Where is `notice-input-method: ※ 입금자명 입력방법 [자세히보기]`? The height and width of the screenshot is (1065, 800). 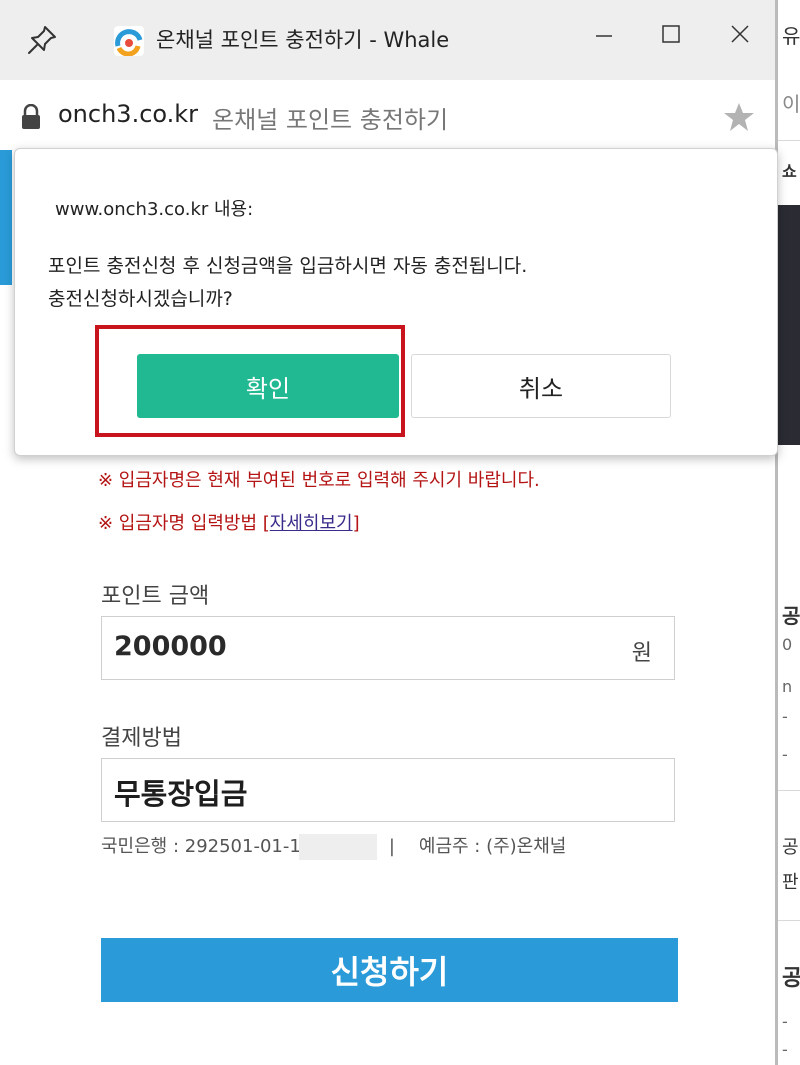
notice-input-method: ※ 입금자명 입력방법 [자세히보기] is located at coordinates (229, 523).